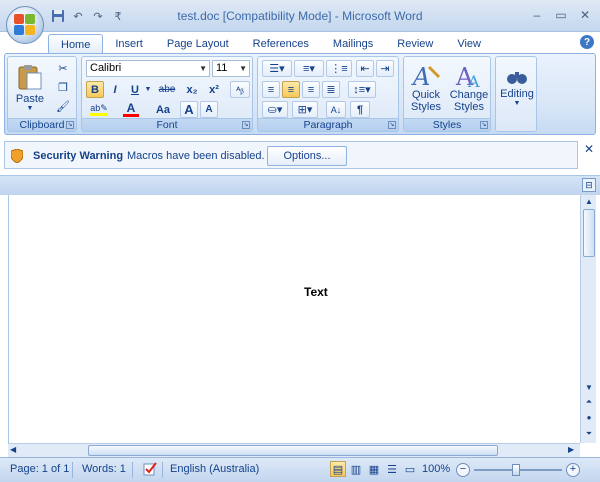 This screenshot has height=482, width=600. I want to click on draft-icon: ▭, so click(410, 469).